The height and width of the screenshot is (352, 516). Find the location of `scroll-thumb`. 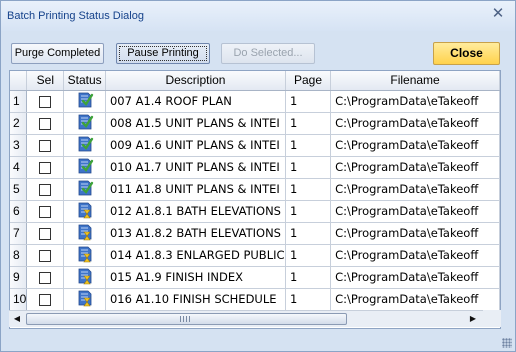

scroll-thumb is located at coordinates (186, 319).